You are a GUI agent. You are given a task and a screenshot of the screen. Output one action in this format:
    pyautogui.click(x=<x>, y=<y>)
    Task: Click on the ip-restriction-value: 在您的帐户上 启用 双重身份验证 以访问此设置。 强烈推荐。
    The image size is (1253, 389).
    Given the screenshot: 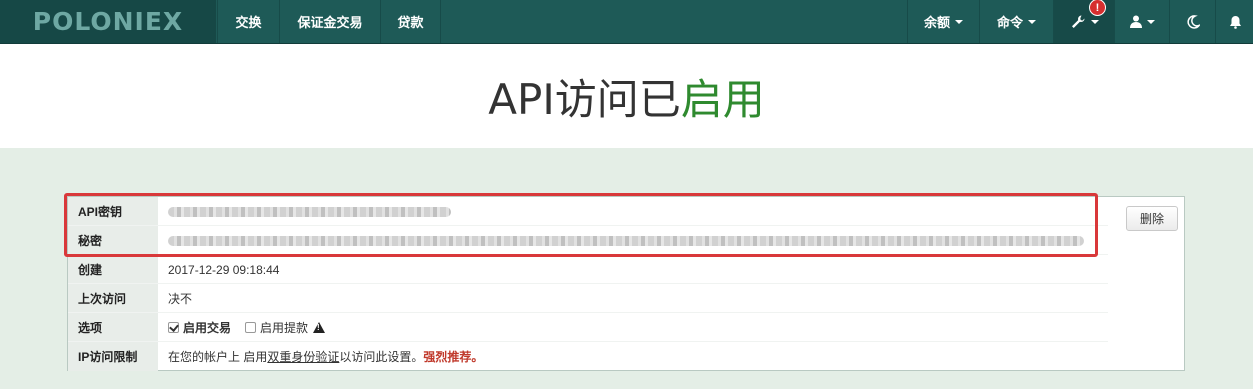 What is the action you would take?
    pyautogui.click(x=325, y=356)
    